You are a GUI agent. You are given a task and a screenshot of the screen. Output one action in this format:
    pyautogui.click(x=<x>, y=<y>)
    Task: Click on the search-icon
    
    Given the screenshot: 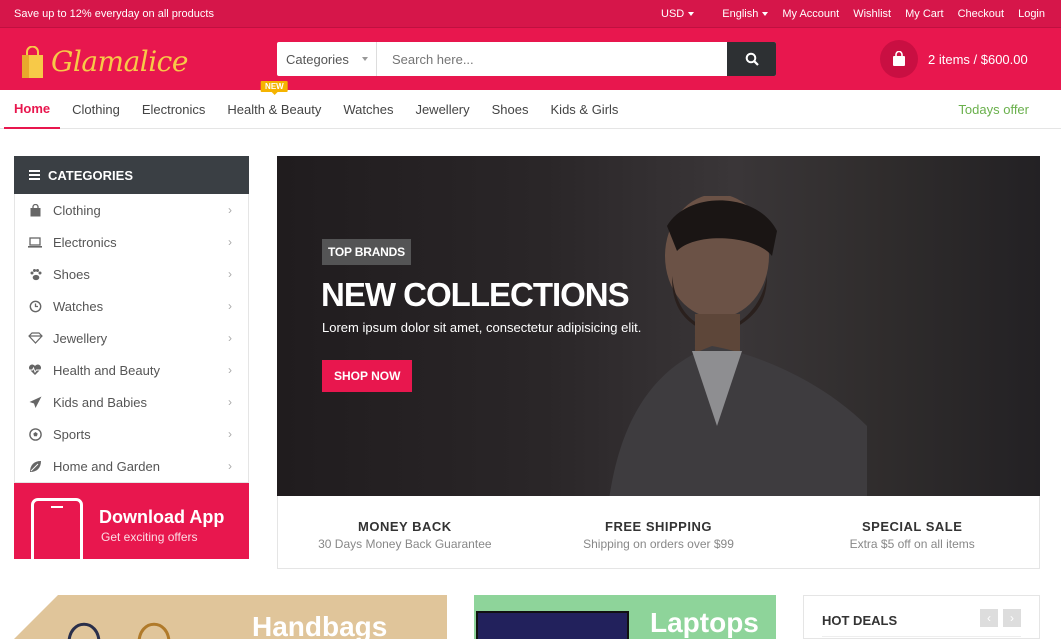 What is the action you would take?
    pyautogui.click(x=752, y=59)
    